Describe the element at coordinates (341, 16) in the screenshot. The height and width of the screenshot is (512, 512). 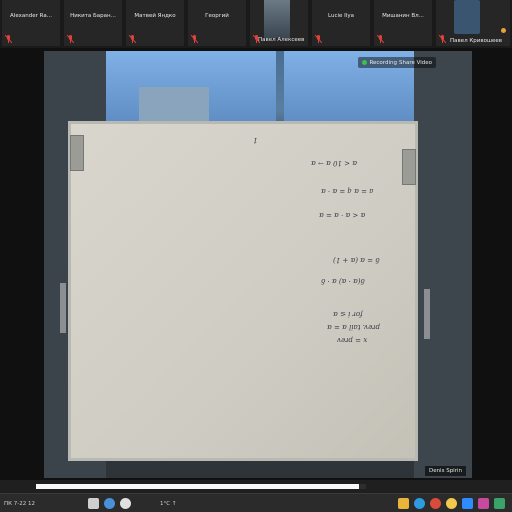
I see `participant-name: Lucie Ilya` at that location.